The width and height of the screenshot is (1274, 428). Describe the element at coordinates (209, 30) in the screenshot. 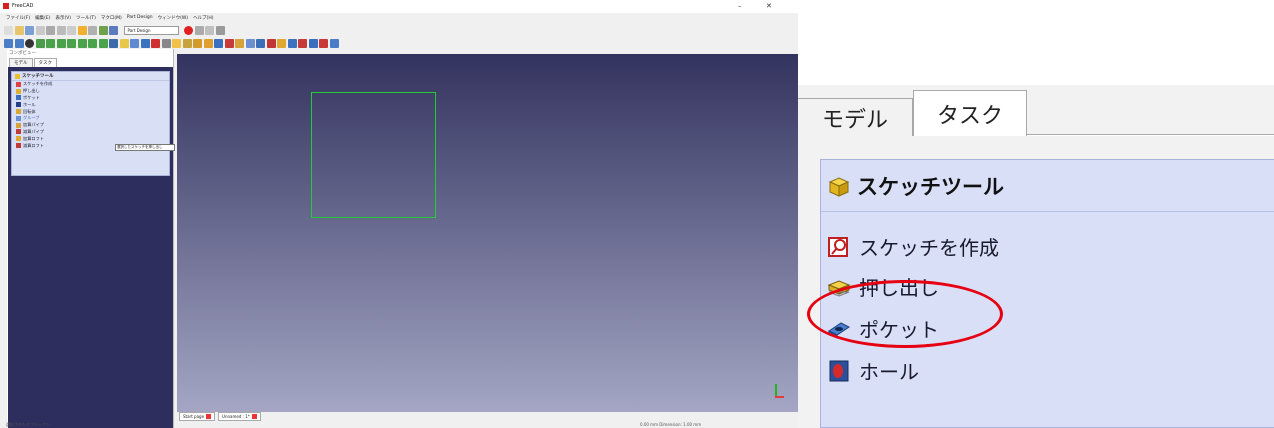

I see `edit-macro-icon` at that location.